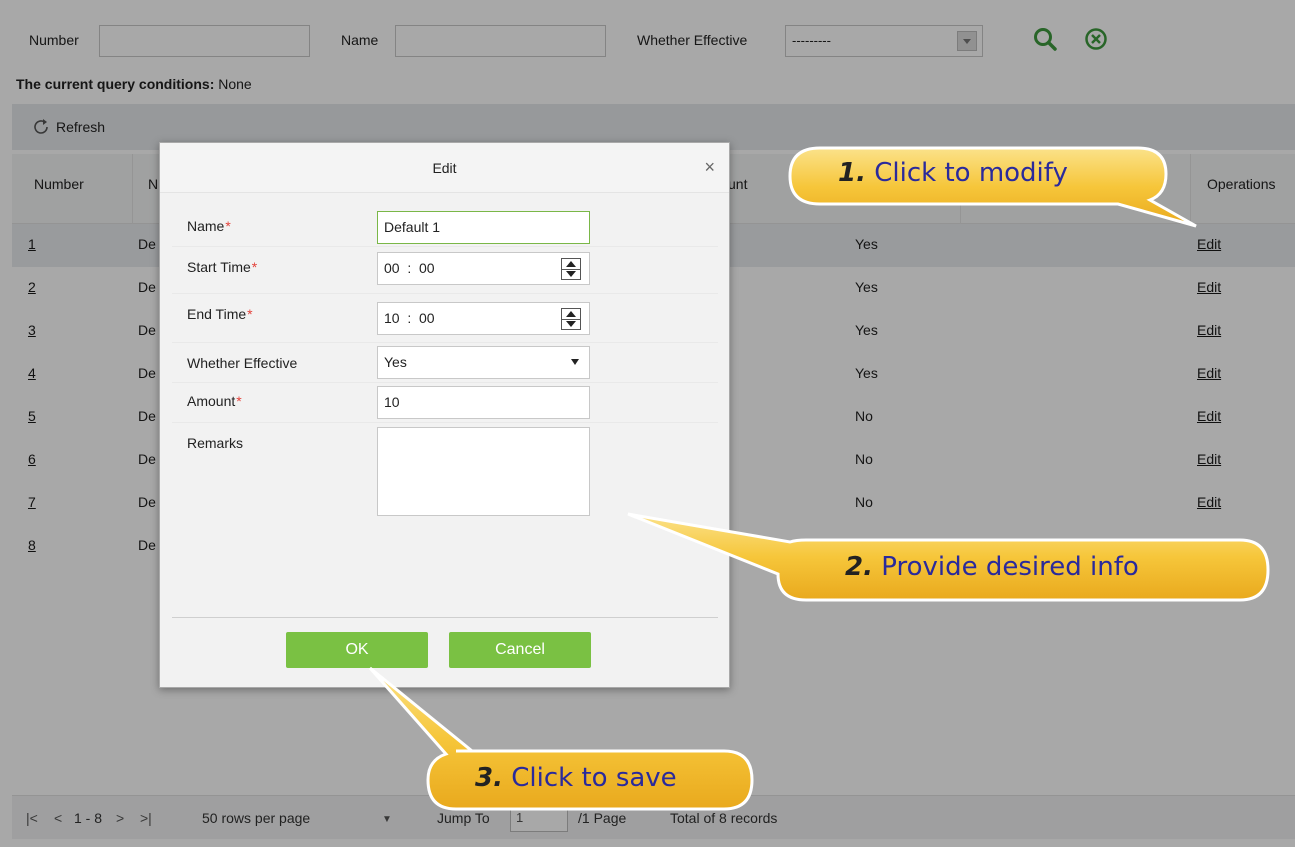 This screenshot has width=1295, height=847. What do you see at coordinates (953, 173) in the screenshot?
I see `callout-1: 1. Click to modify` at bounding box center [953, 173].